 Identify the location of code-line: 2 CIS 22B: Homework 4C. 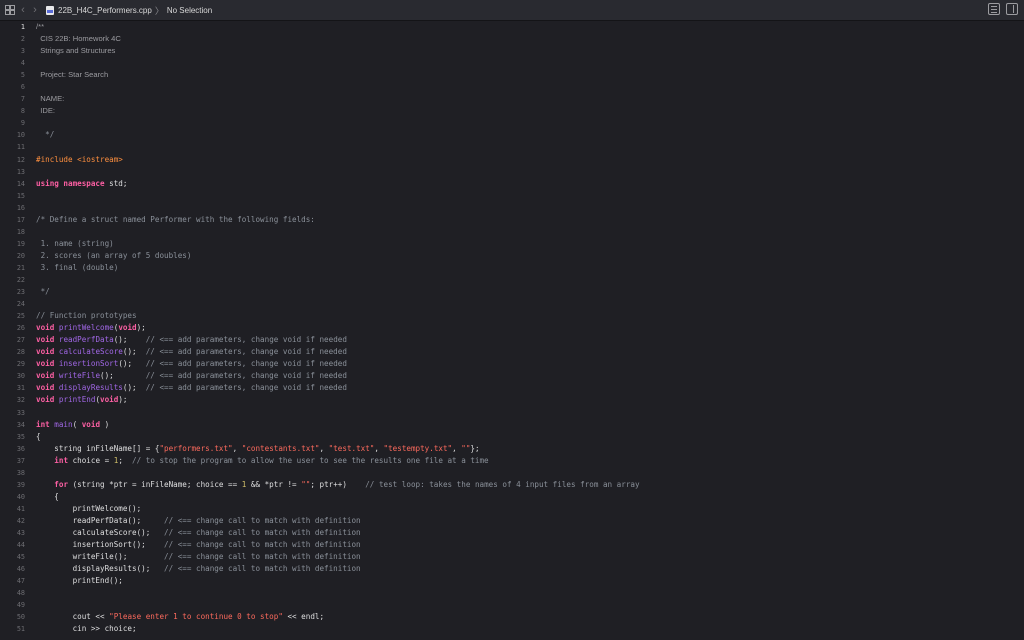
(512, 39).